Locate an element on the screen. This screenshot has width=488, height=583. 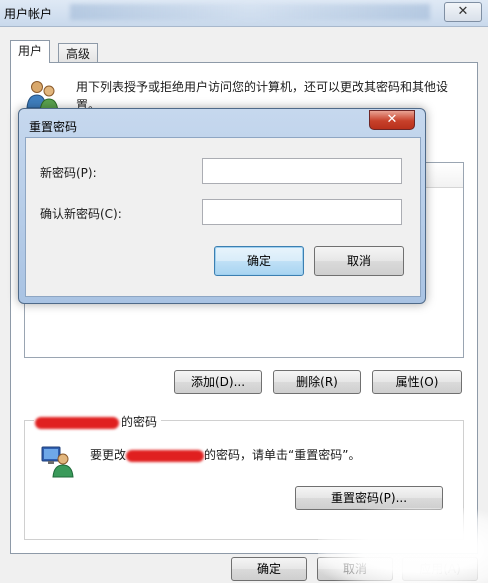
properties-button: 属性(O) is located at coordinates (417, 382).